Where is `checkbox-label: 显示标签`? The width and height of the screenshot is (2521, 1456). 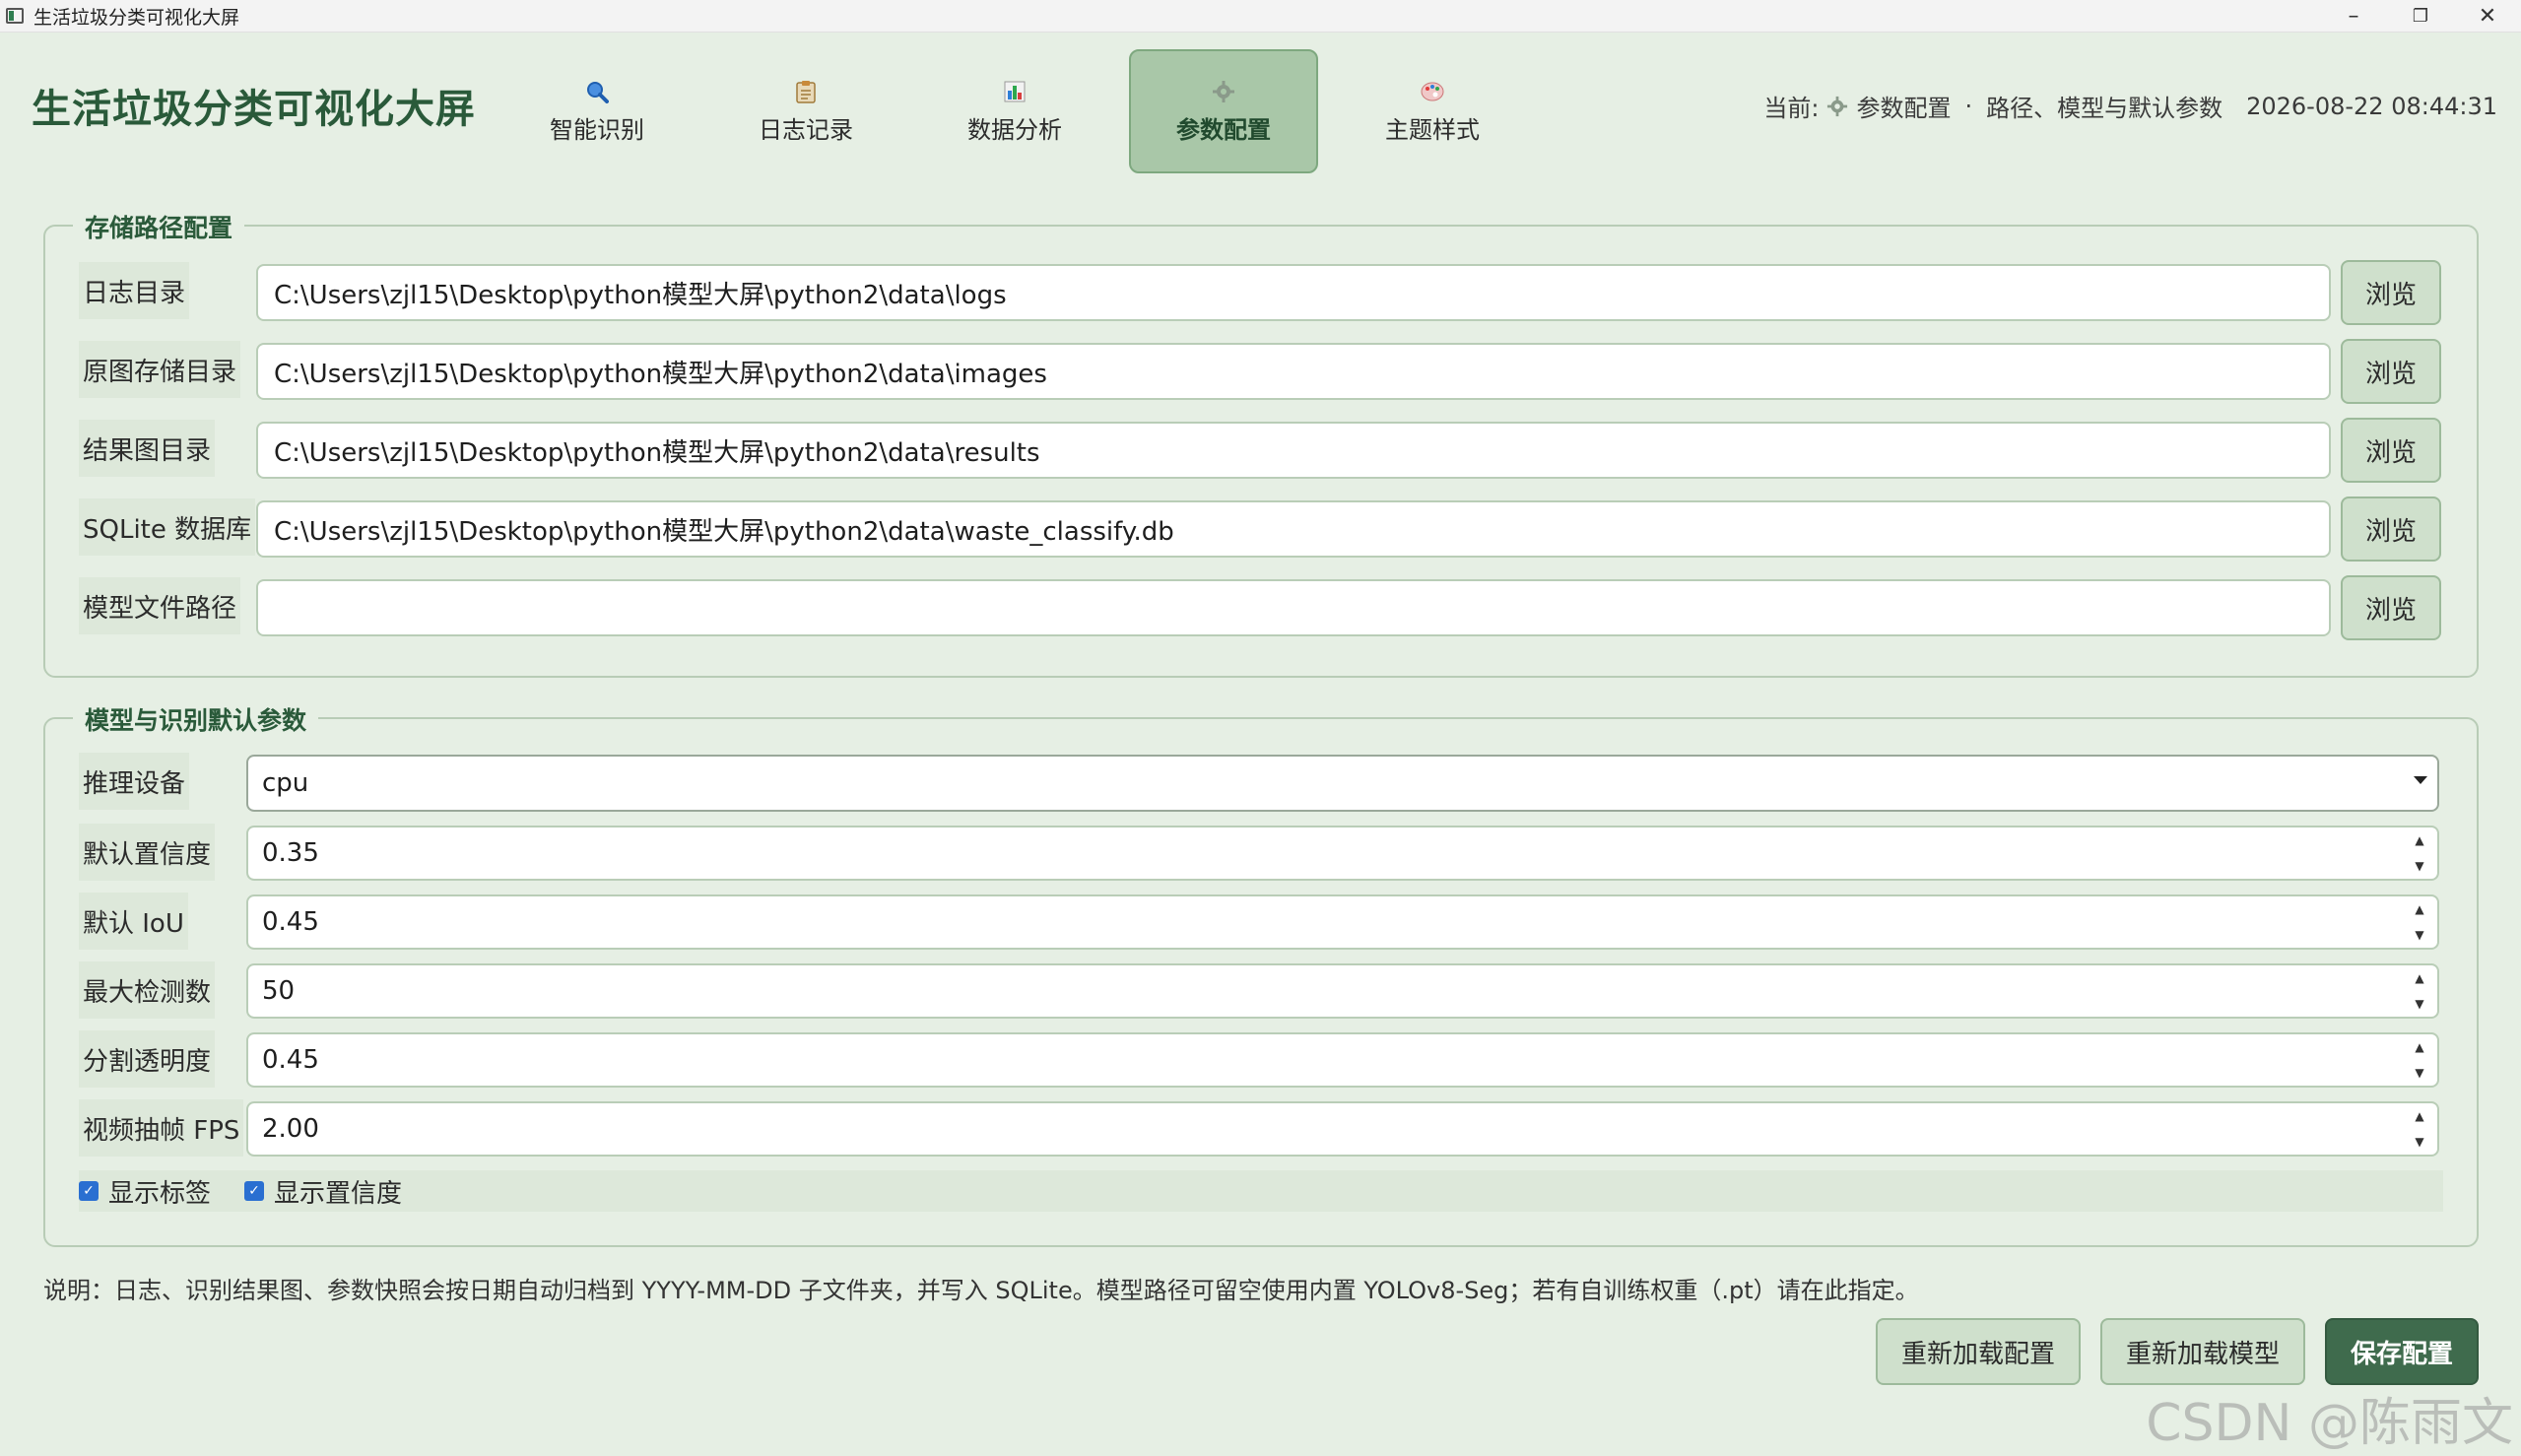 checkbox-label: 显示标签 is located at coordinates (160, 1193).